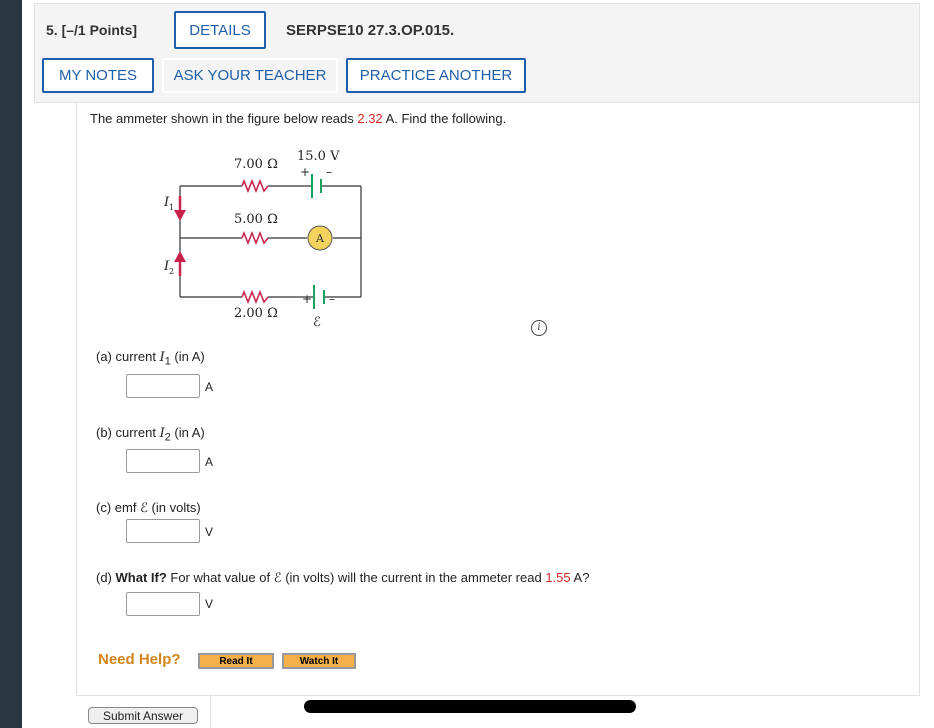  I want to click on part-b-suffix: (in A), so click(187, 432).